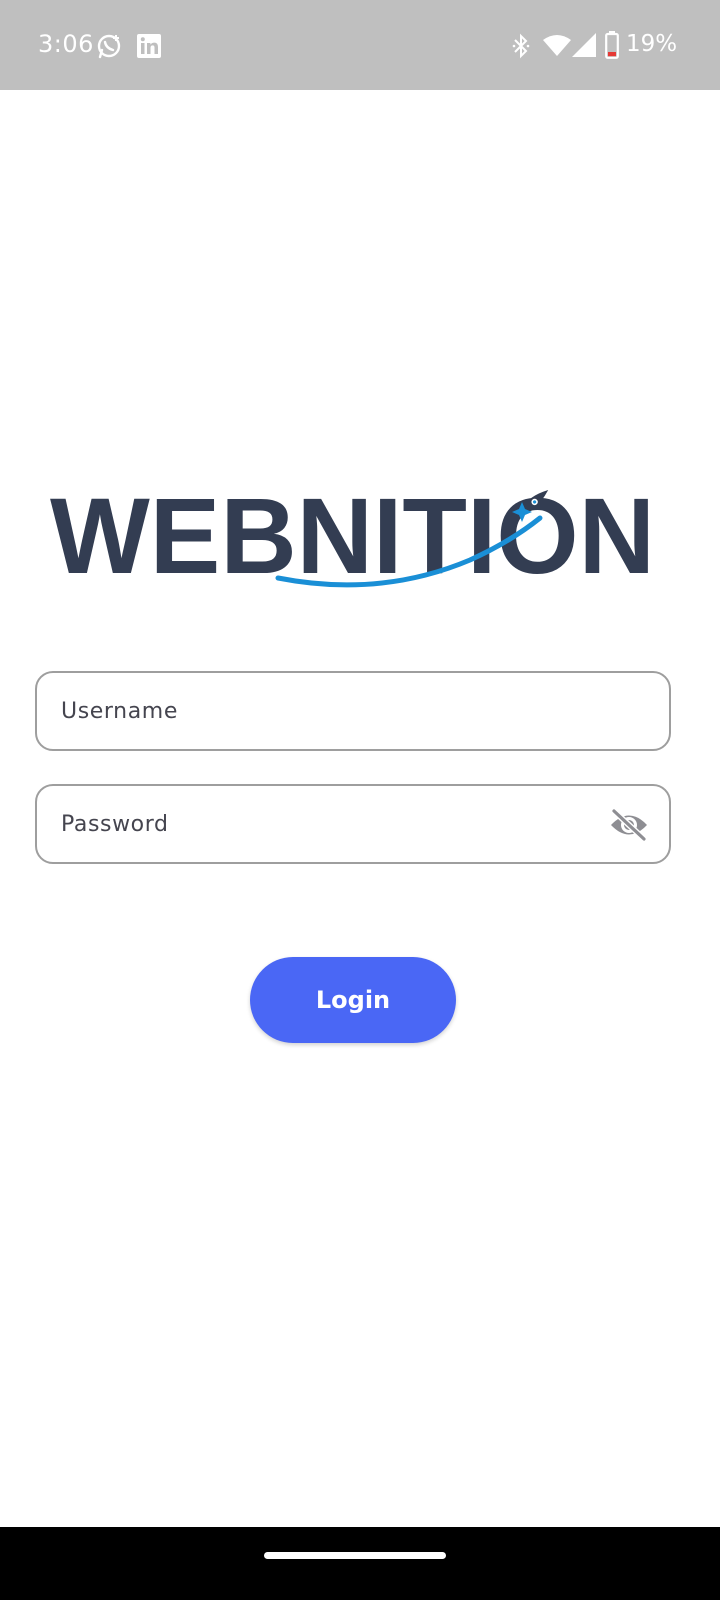 The height and width of the screenshot is (1600, 720). Describe the element at coordinates (521, 46) in the screenshot. I see `bluetooth-icon` at that location.